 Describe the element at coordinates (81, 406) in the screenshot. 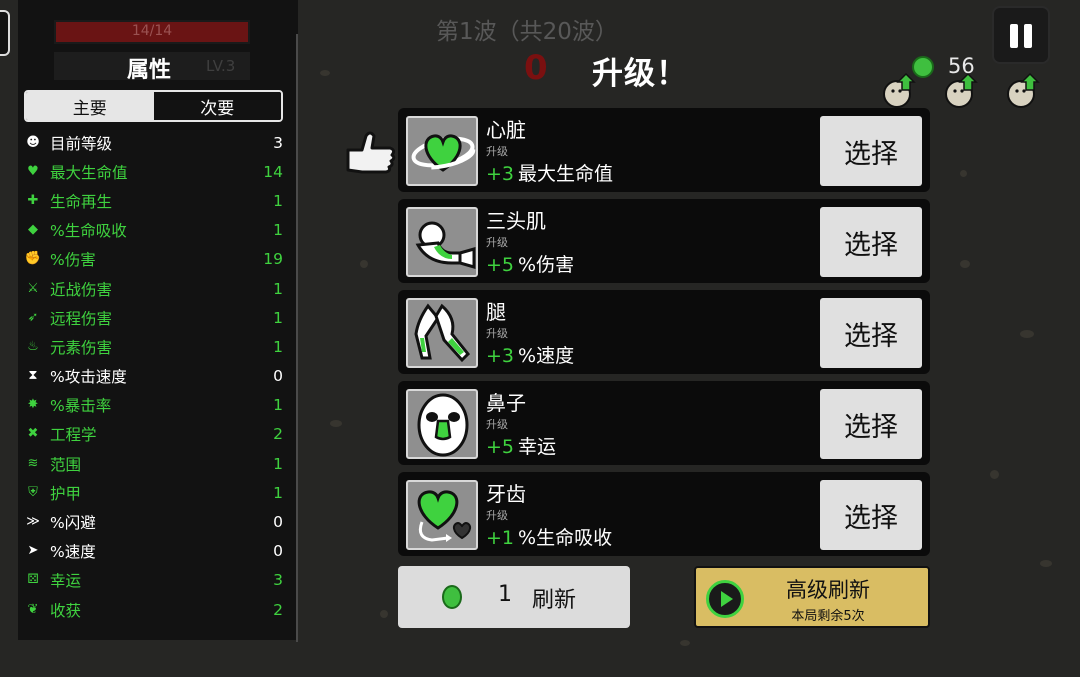

I see `stat-name: %暴击率` at that location.